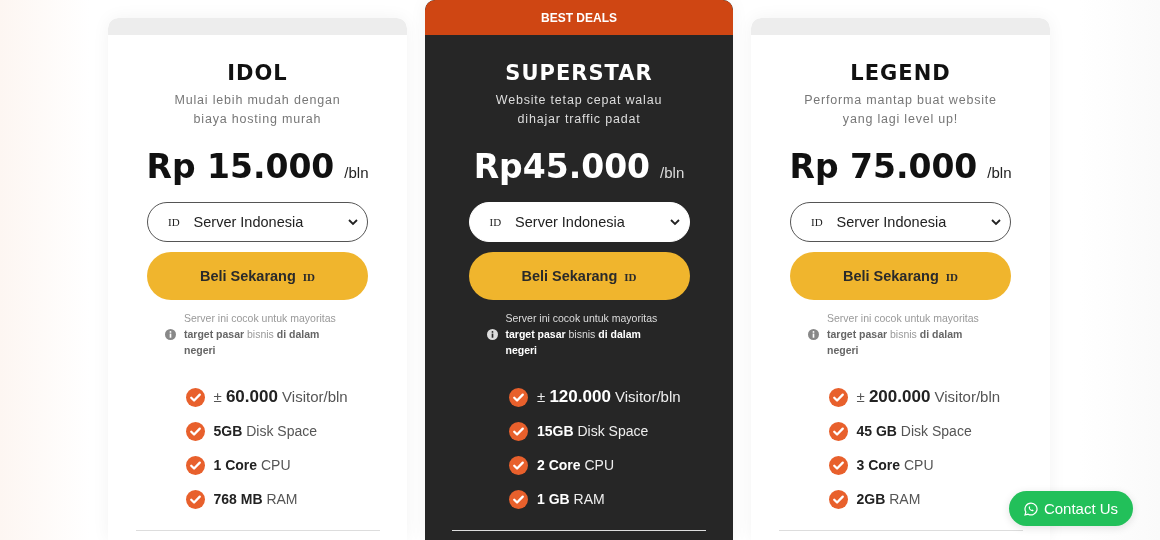 This screenshot has height=540, width=1160. Describe the element at coordinates (928, 397) in the screenshot. I see `feature-text: ± 200.000 Visitor/bln` at that location.